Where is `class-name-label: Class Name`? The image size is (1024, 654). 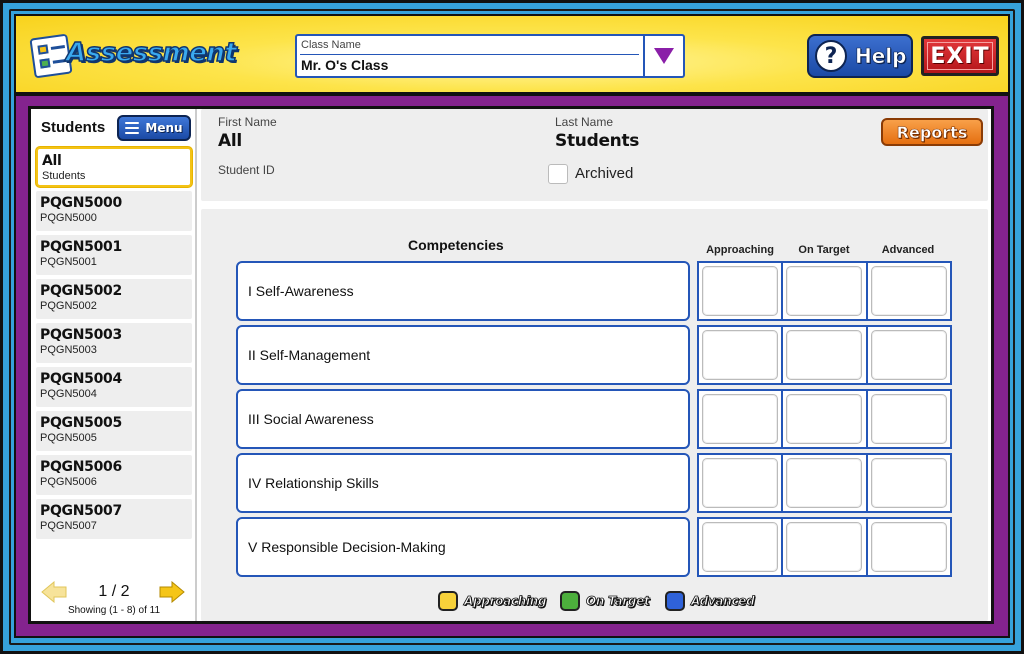
class-name-label: Class Name is located at coordinates (331, 45).